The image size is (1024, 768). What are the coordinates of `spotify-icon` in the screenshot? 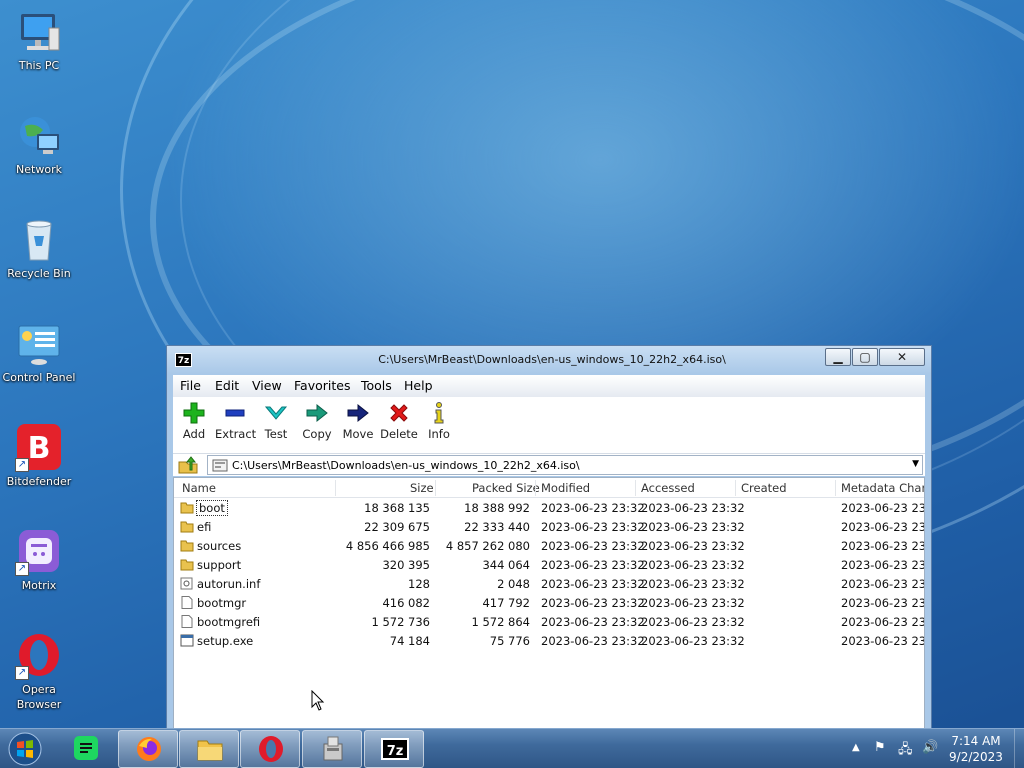 It's located at (86, 748).